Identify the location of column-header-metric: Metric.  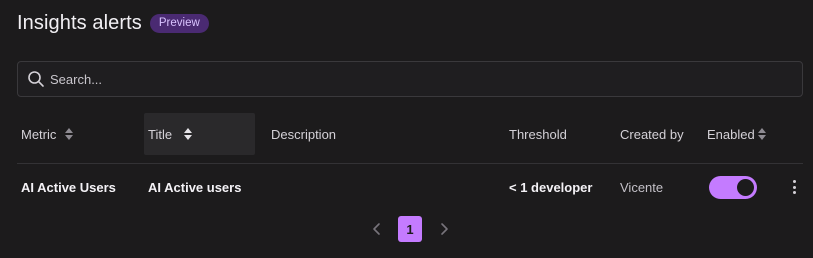
(47, 134).